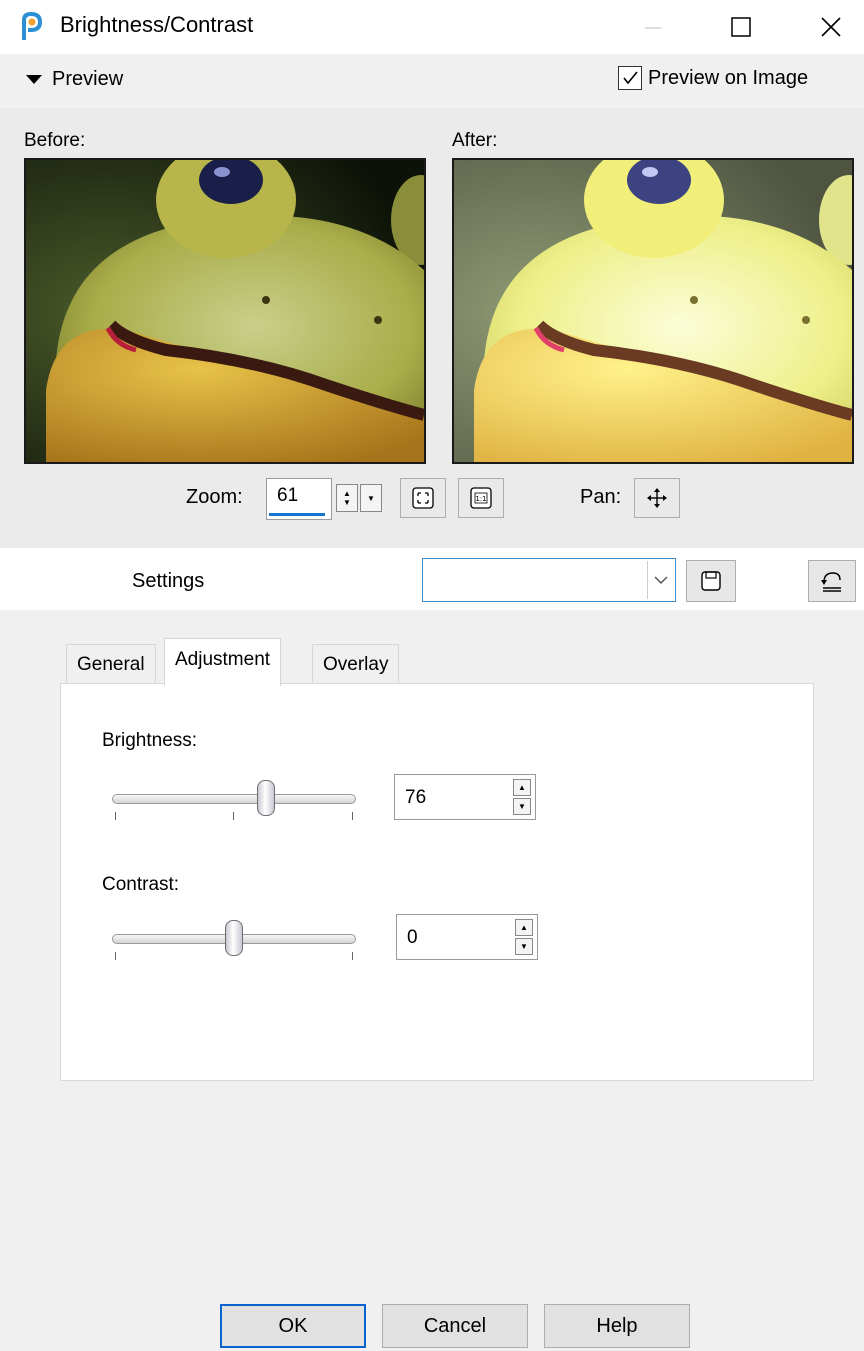 Image resolution: width=864 pixels, height=1351 pixels. I want to click on brightness-value: 76, so click(416, 797).